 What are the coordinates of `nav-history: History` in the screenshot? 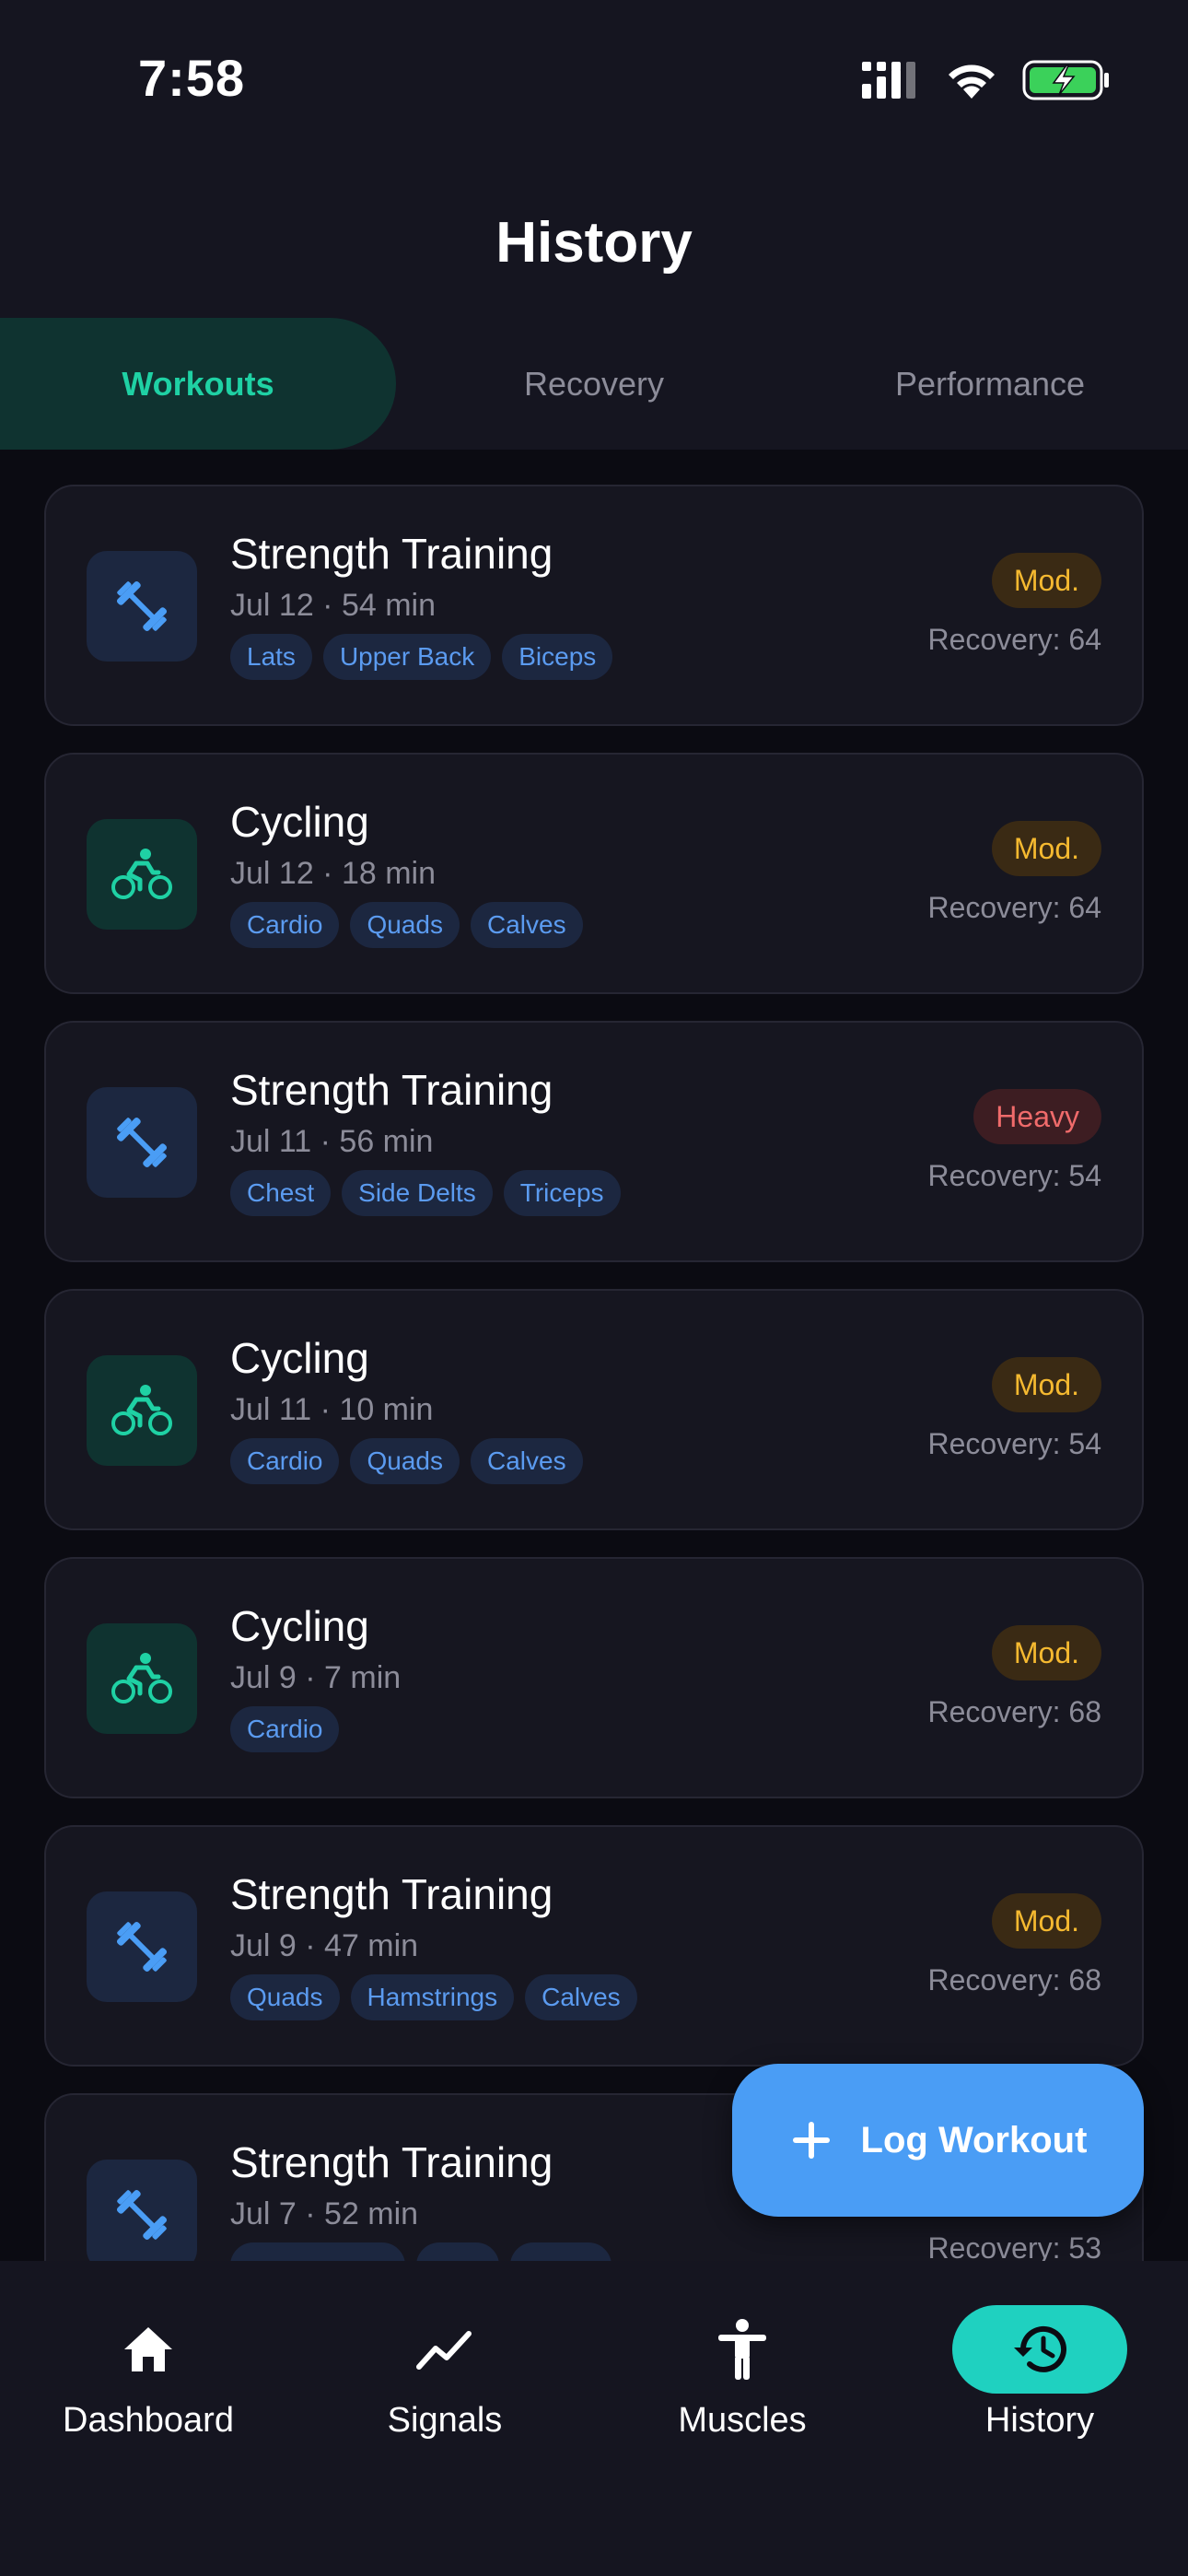 It's located at (1039, 2373).